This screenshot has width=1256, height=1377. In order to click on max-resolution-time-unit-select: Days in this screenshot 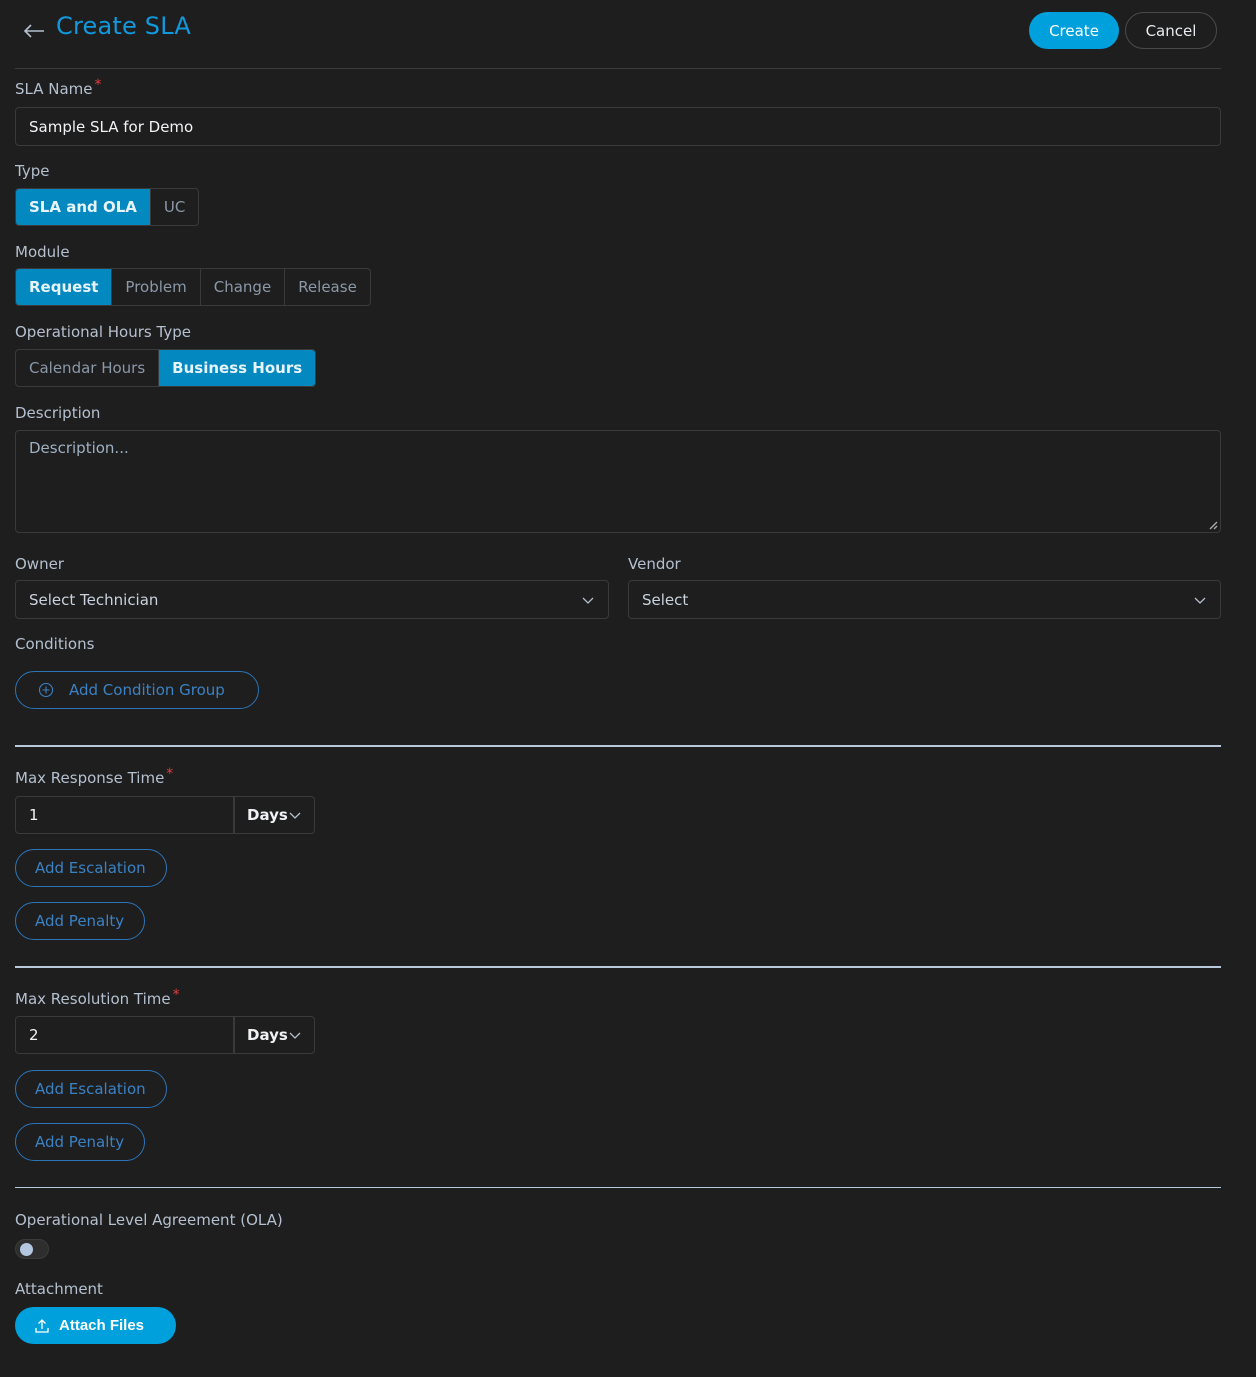, I will do `click(274, 1035)`.